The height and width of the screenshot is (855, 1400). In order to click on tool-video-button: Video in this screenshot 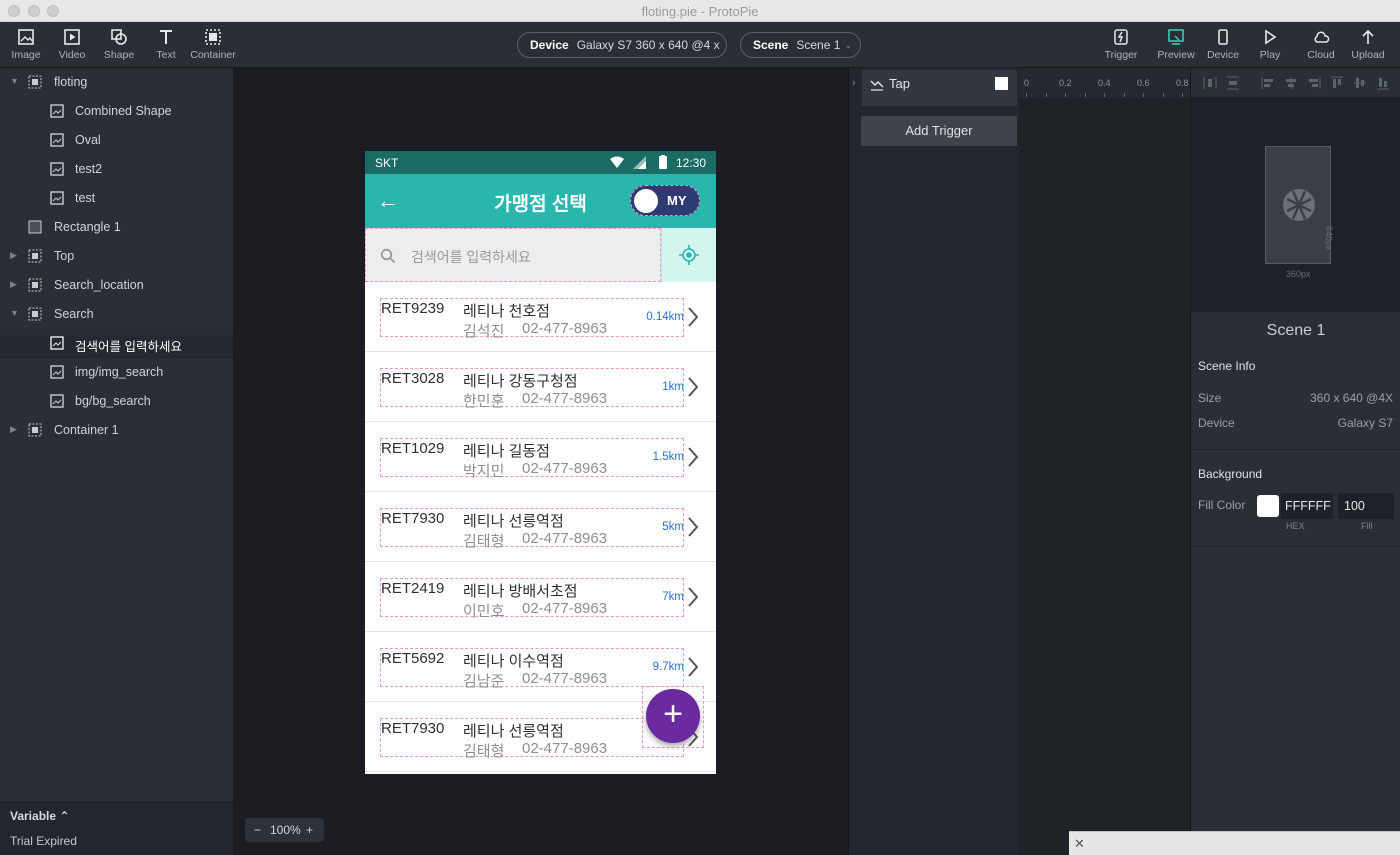, I will do `click(72, 44)`.